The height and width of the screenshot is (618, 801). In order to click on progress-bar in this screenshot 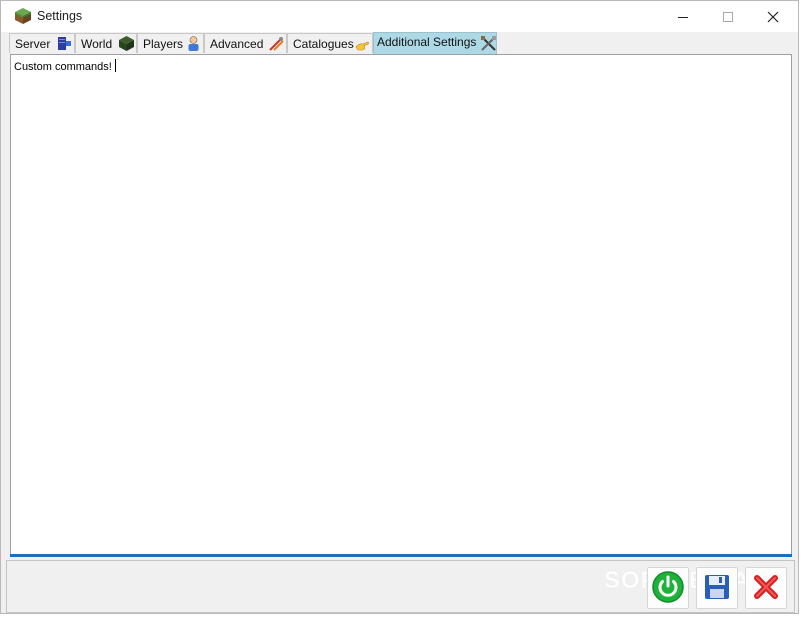, I will do `click(401, 555)`.